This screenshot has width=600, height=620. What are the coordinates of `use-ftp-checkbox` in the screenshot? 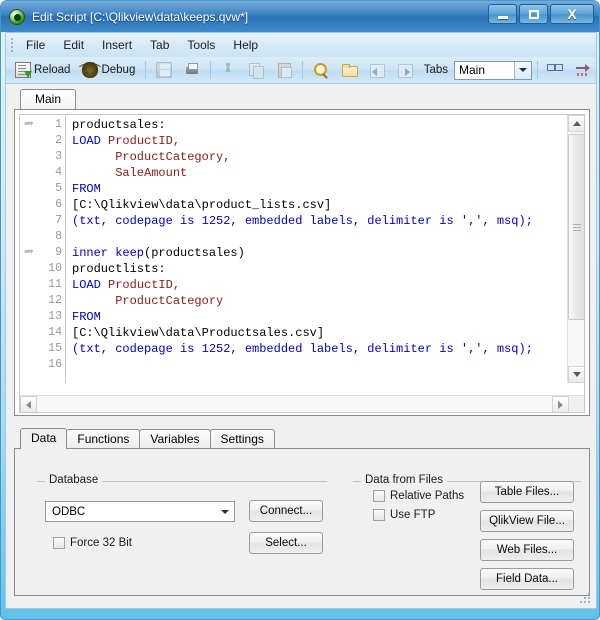 It's located at (379, 515).